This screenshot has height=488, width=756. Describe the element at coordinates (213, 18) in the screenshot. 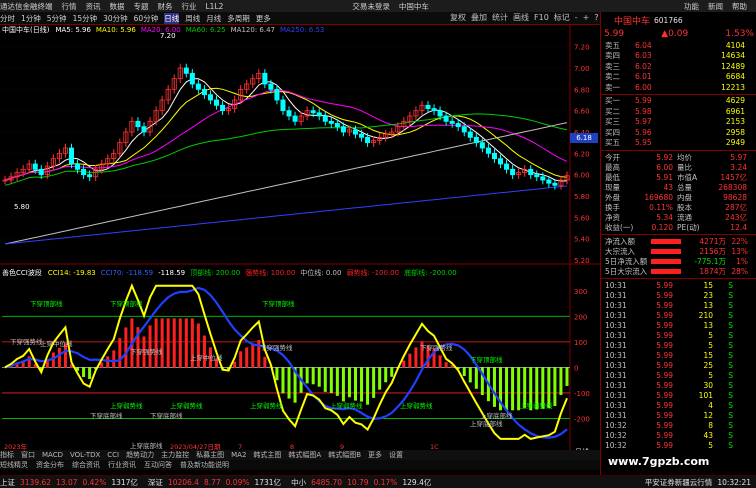

I see `period-tab: 月线` at that location.